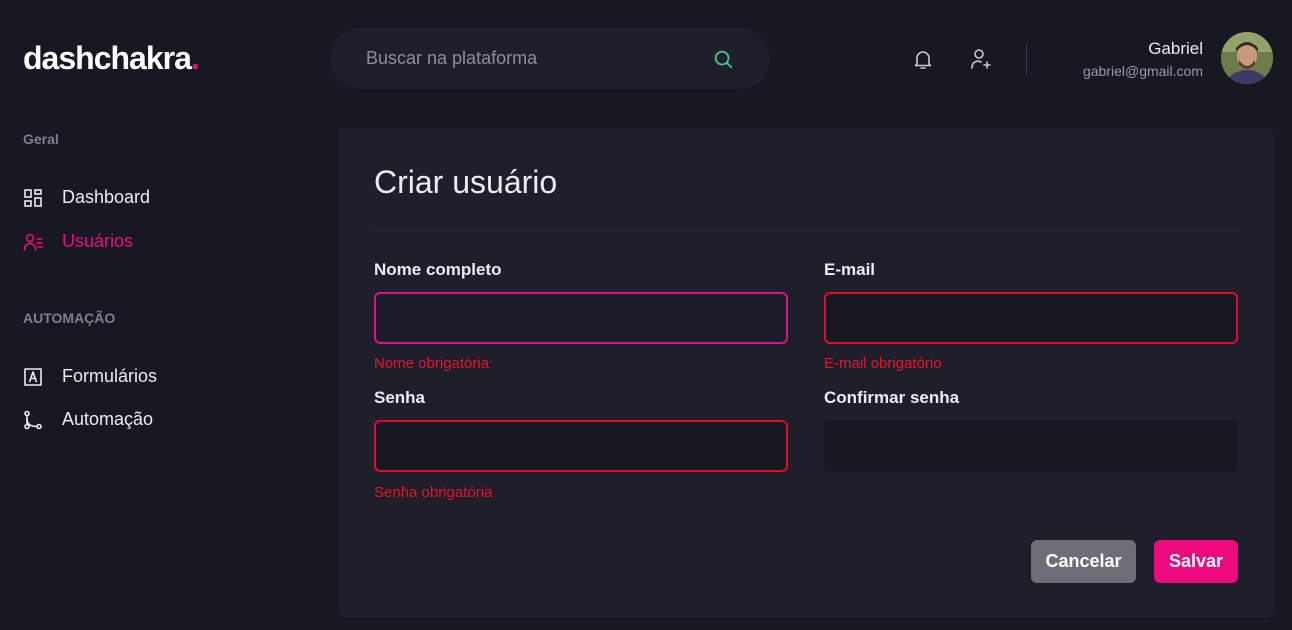  Describe the element at coordinates (1083, 561) in the screenshot. I see `cancel-button: Cancelar` at that location.